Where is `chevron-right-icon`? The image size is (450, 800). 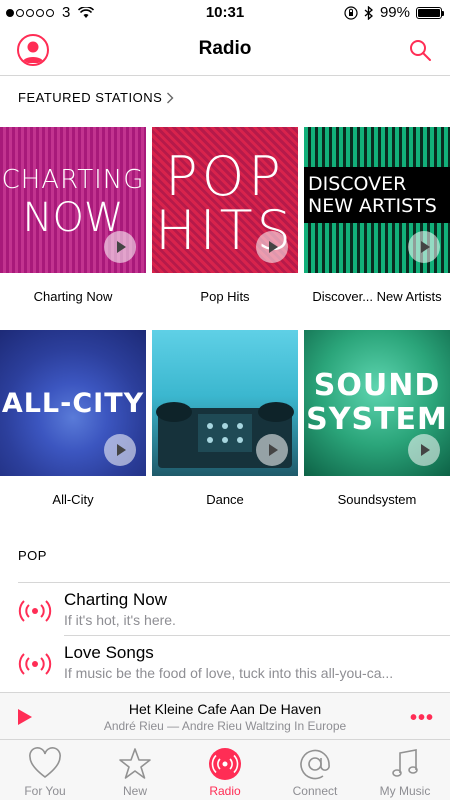
chevron-right-icon is located at coordinates (170, 97).